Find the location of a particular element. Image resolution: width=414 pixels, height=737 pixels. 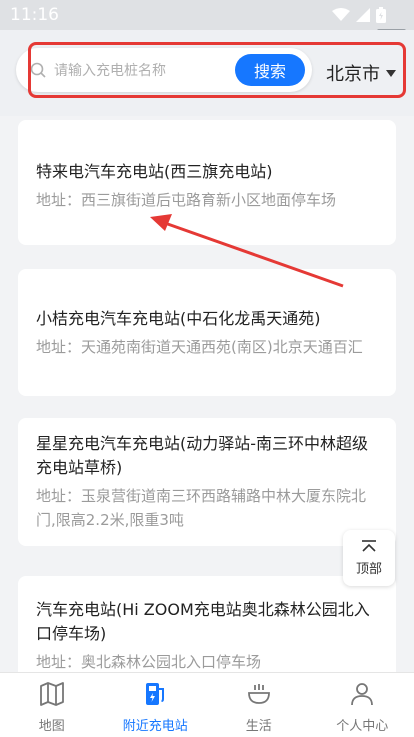

tab-profile: 个人中心 is located at coordinates (362, 705).